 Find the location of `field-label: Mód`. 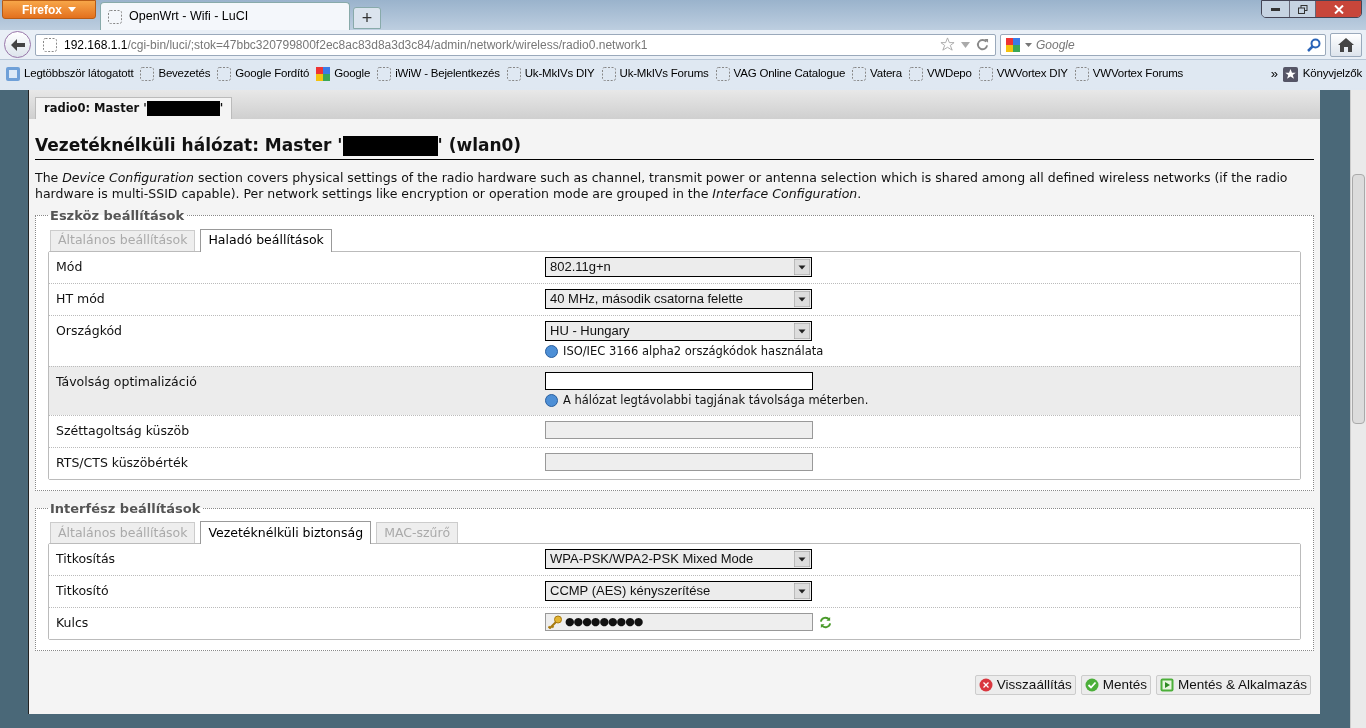

field-label: Mód is located at coordinates (69, 266).